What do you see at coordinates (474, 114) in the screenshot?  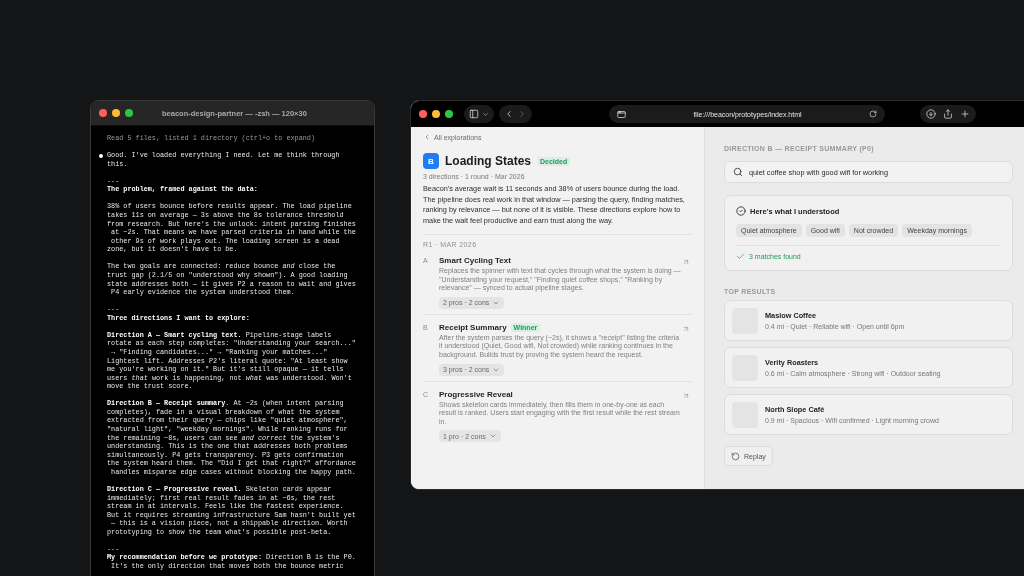 I see `sidebar-icon` at bounding box center [474, 114].